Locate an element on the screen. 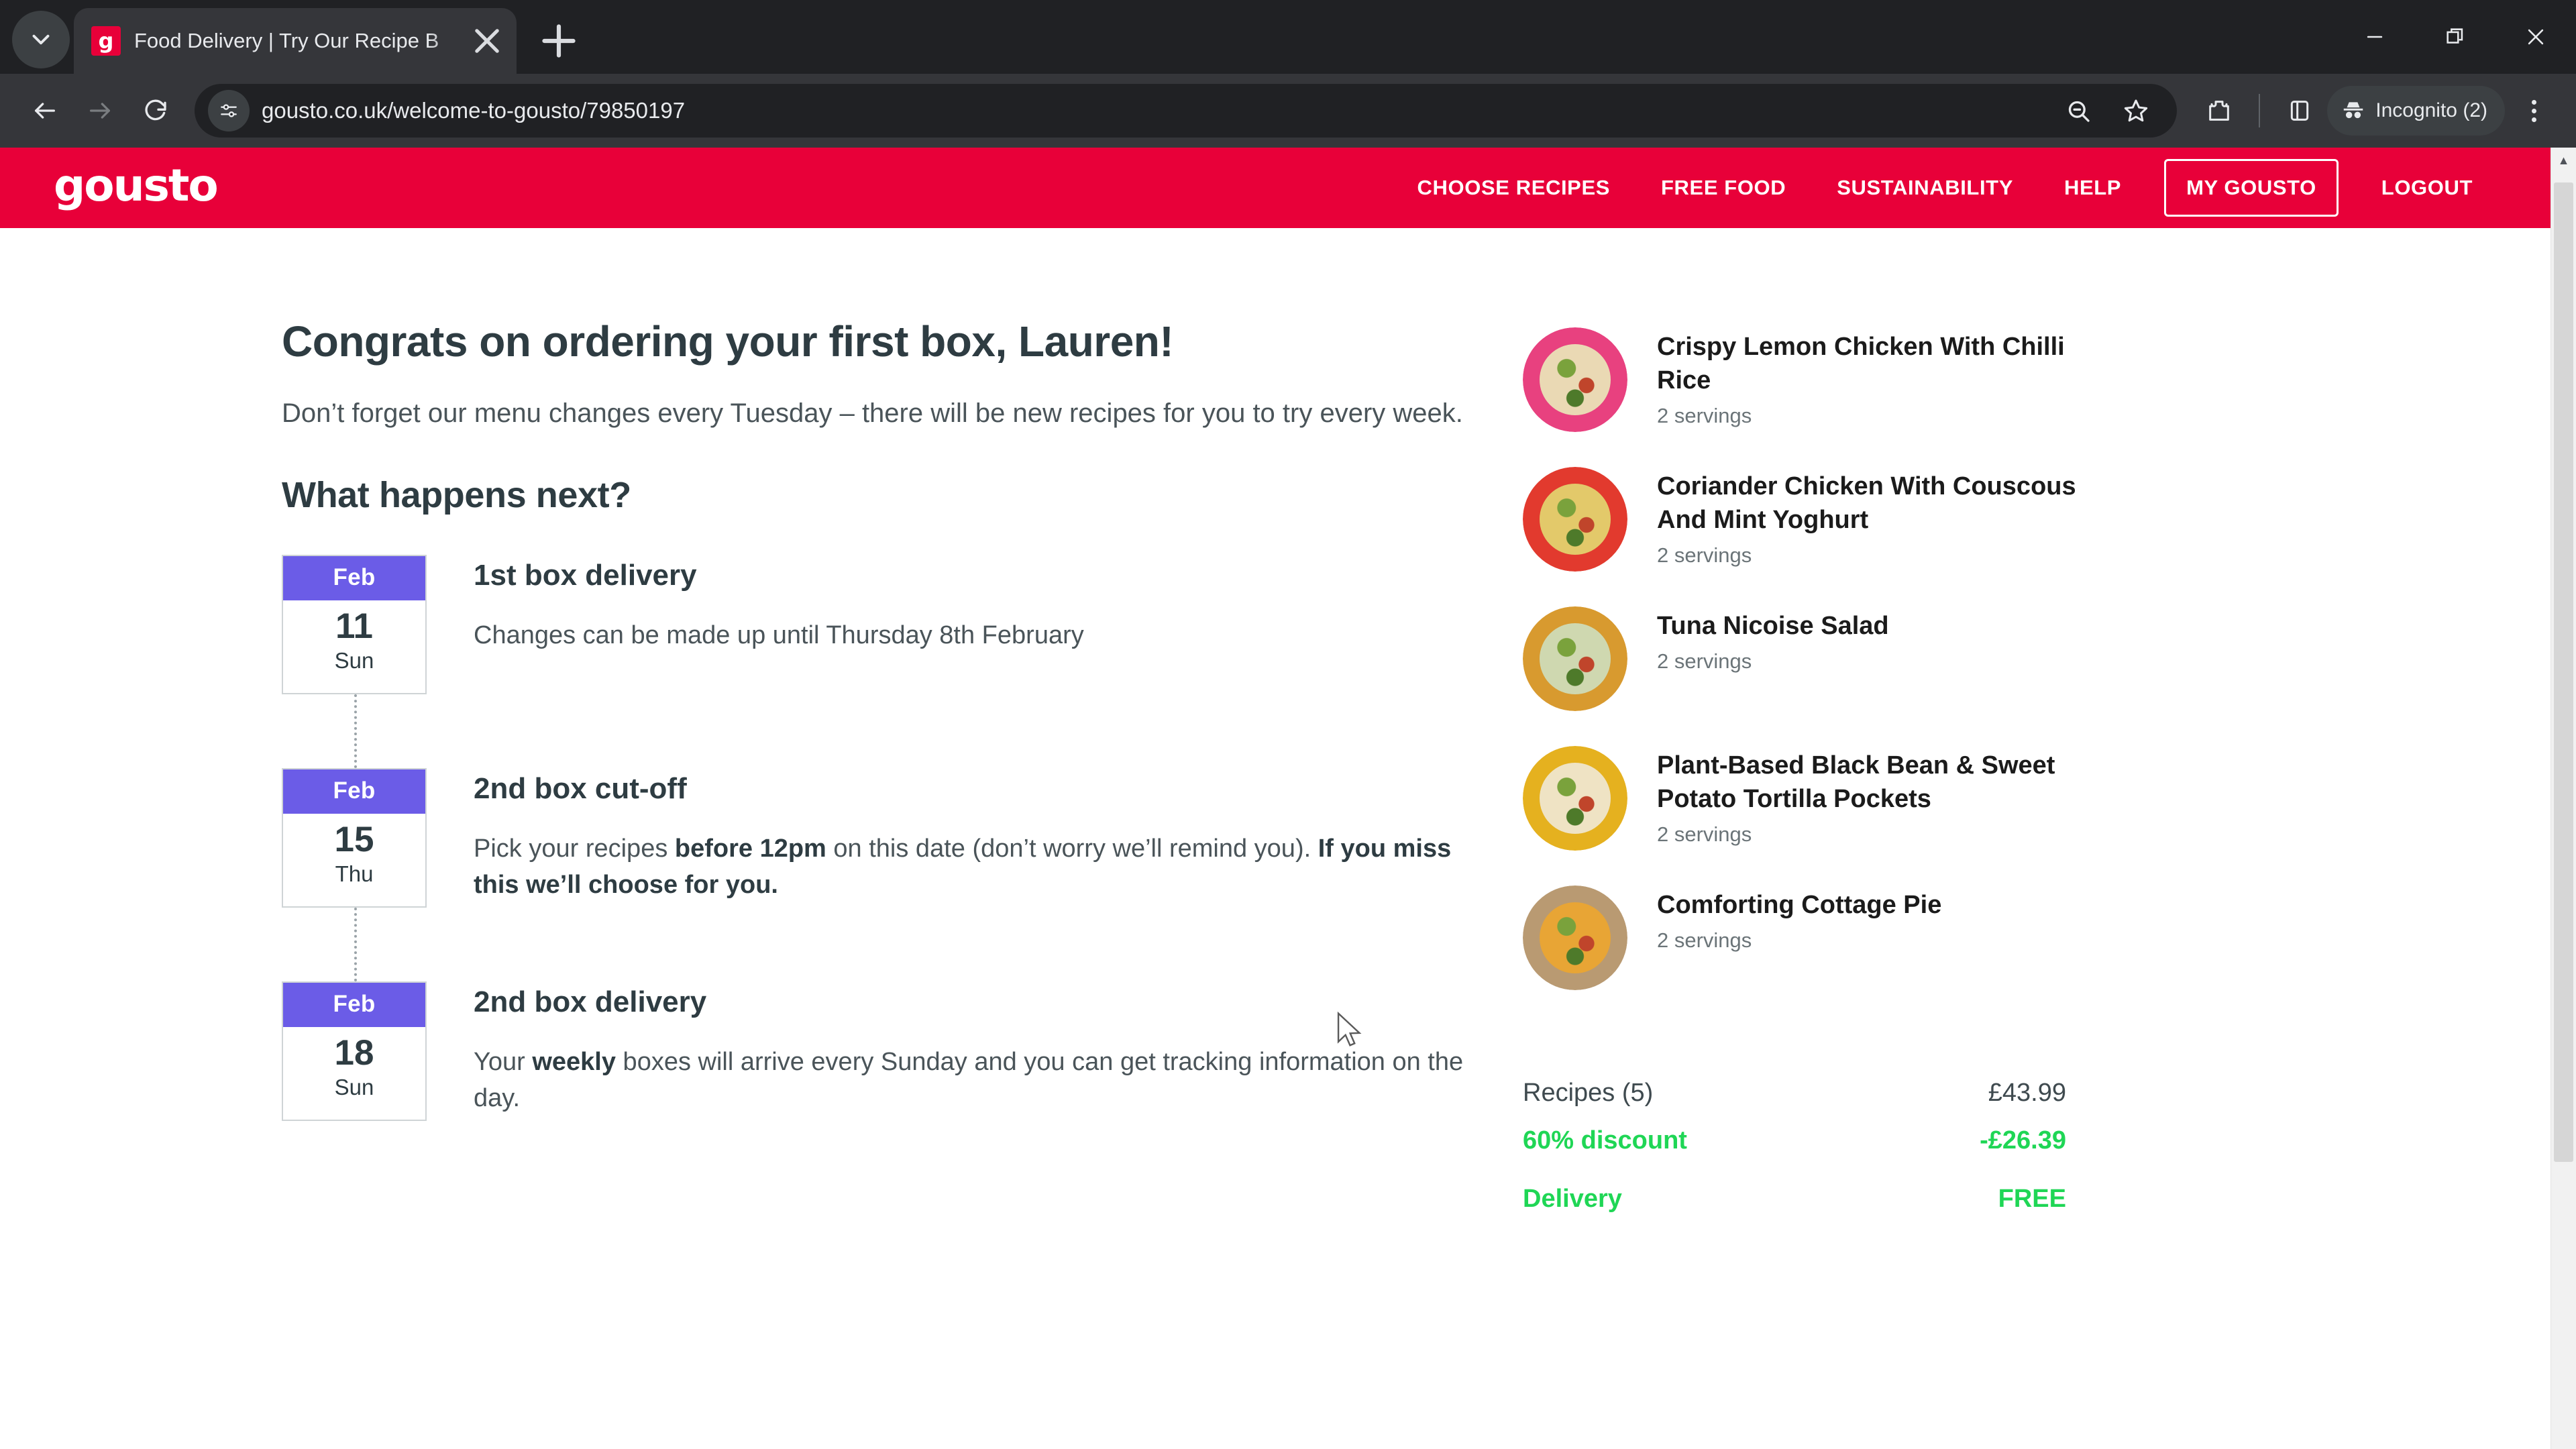  page-scrollbar: ▲ is located at coordinates (2563, 798).